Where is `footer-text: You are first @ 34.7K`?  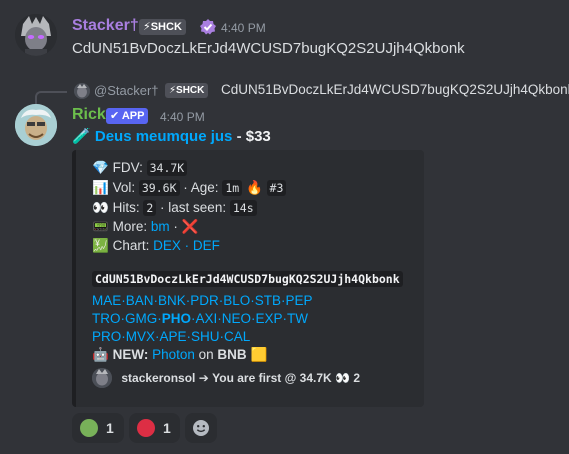
footer-text: You are first @ 34.7K is located at coordinates (272, 378).